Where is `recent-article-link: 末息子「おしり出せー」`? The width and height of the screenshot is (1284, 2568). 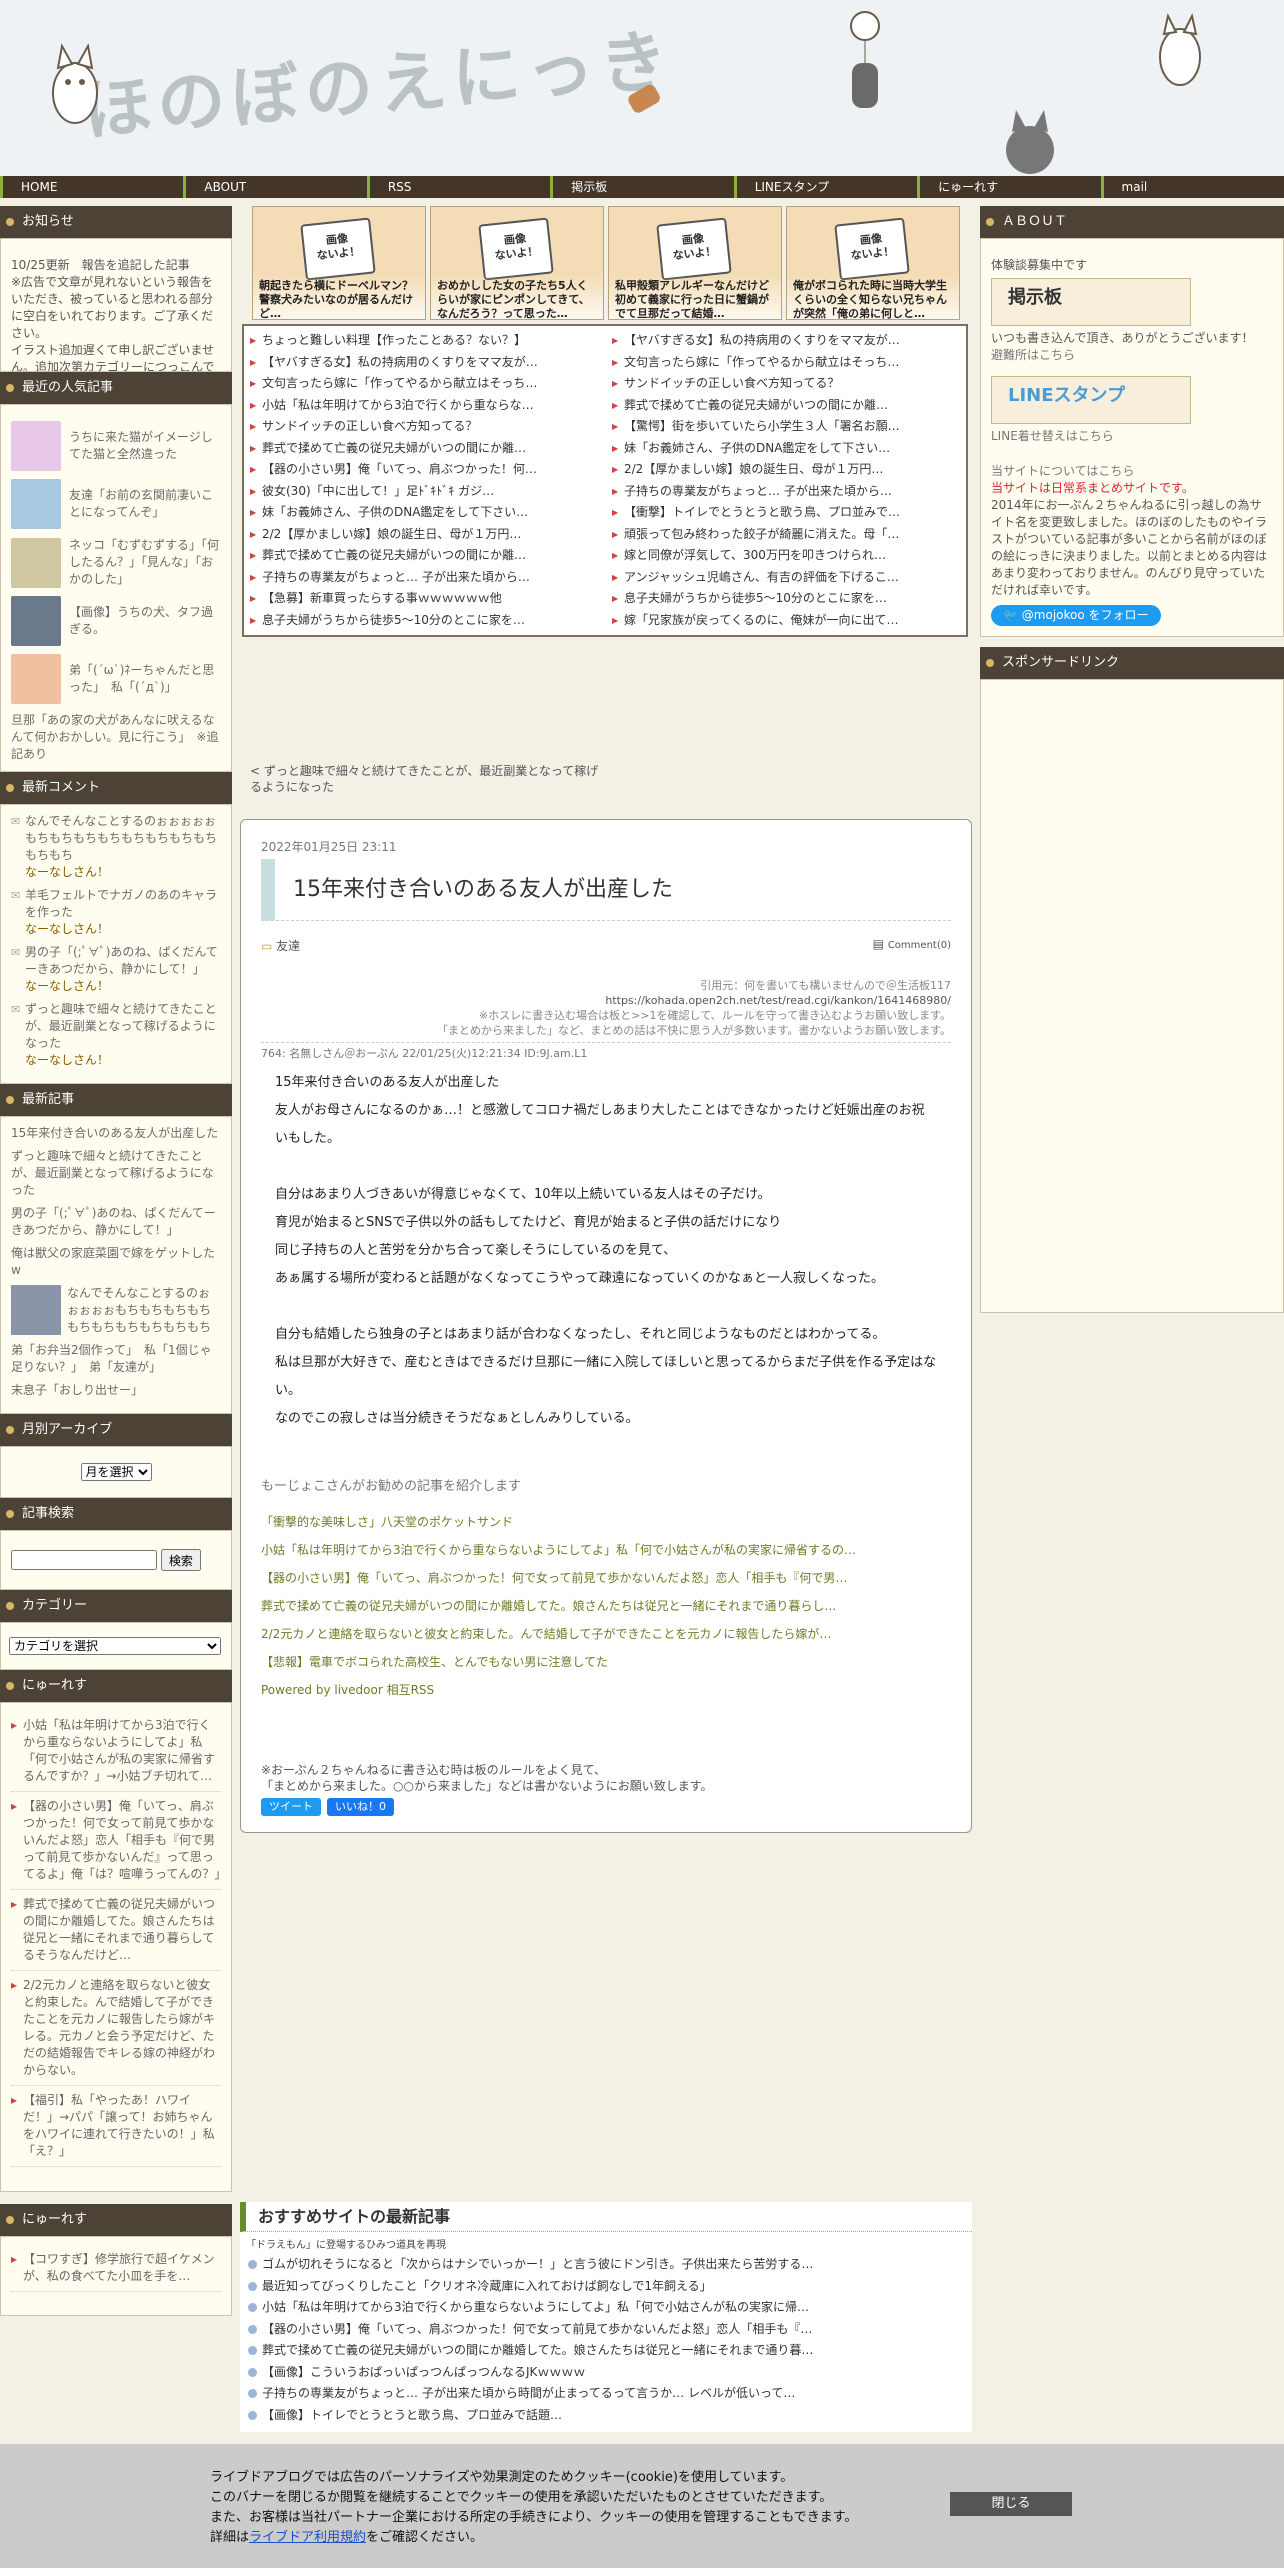
recent-article-link: 末息子「おしり出せー」 is located at coordinates (116, 1390).